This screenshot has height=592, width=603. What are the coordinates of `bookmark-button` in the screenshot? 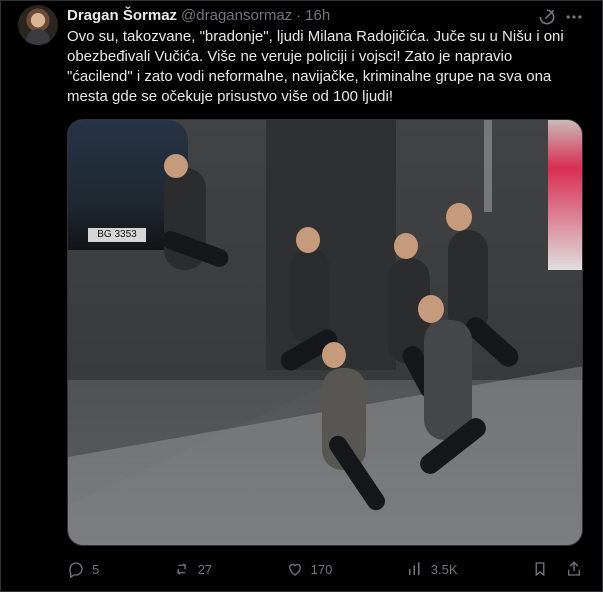 It's located at (540, 569).